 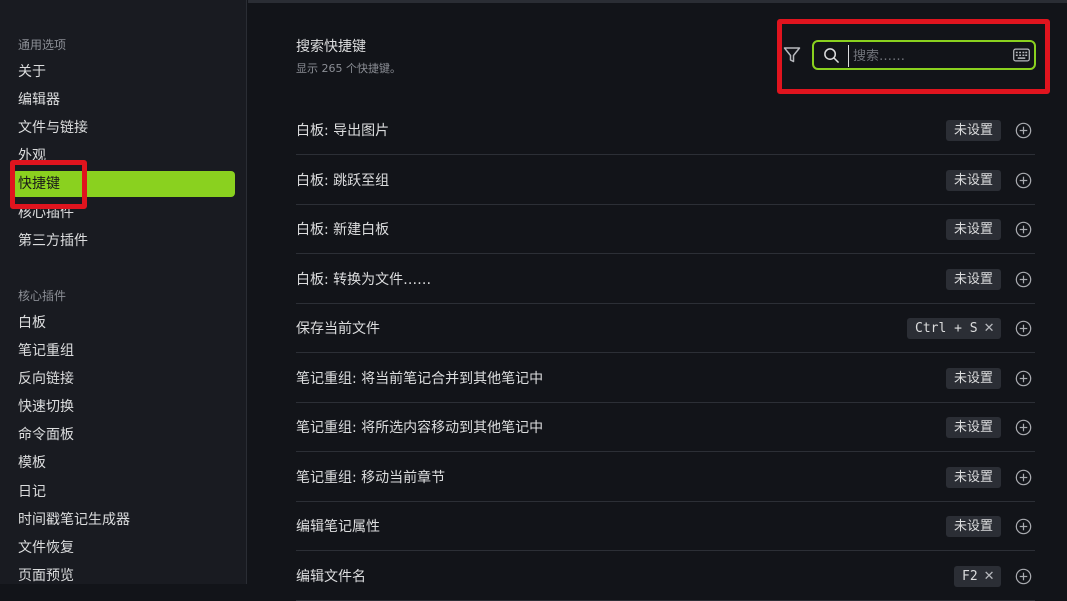 I want to click on keyboard-icon, so click(x=1021, y=55).